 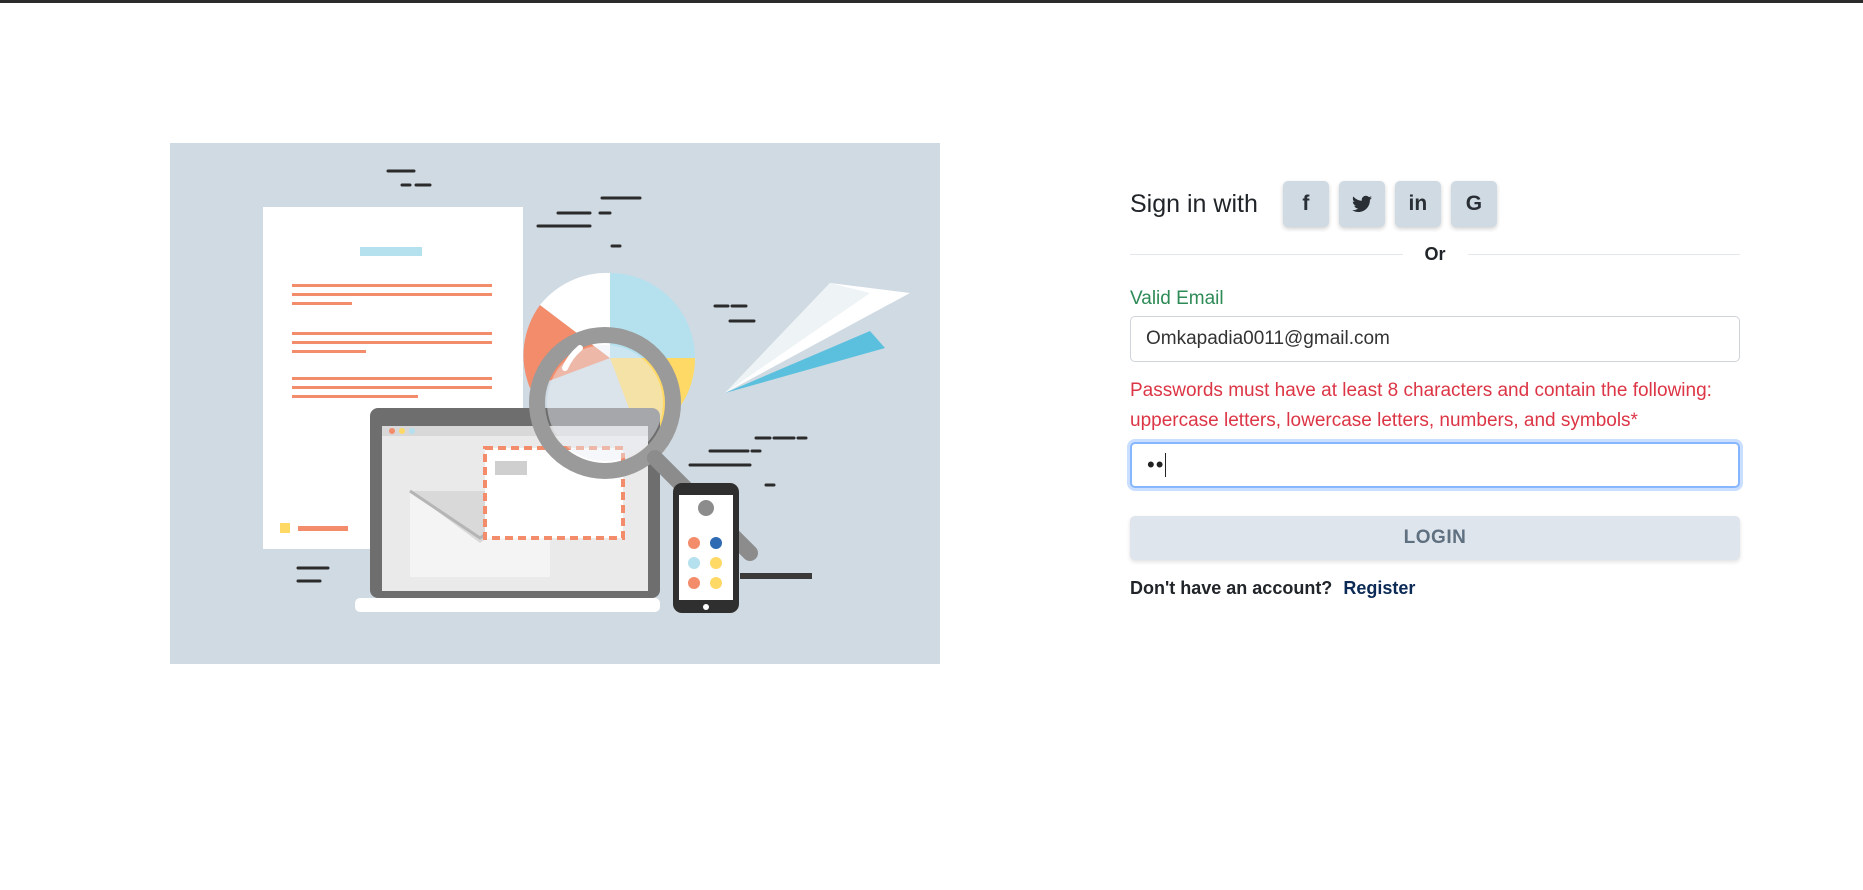 I want to click on facebook-icon: f, so click(x=1306, y=203).